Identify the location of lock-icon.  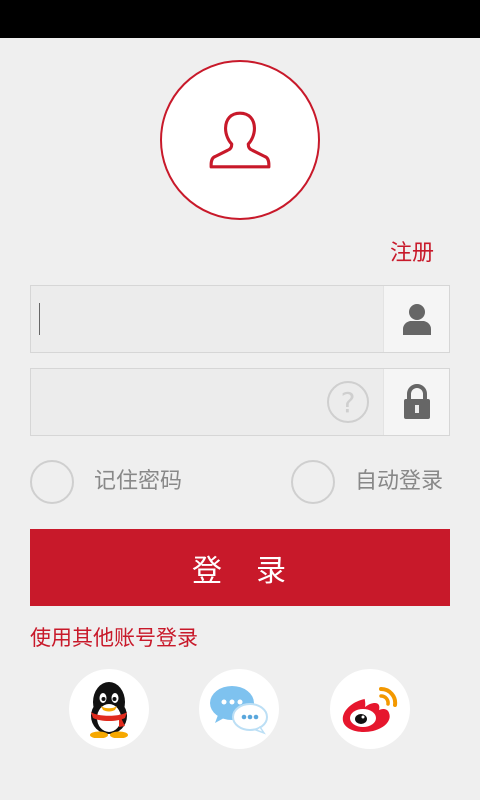
(416, 402).